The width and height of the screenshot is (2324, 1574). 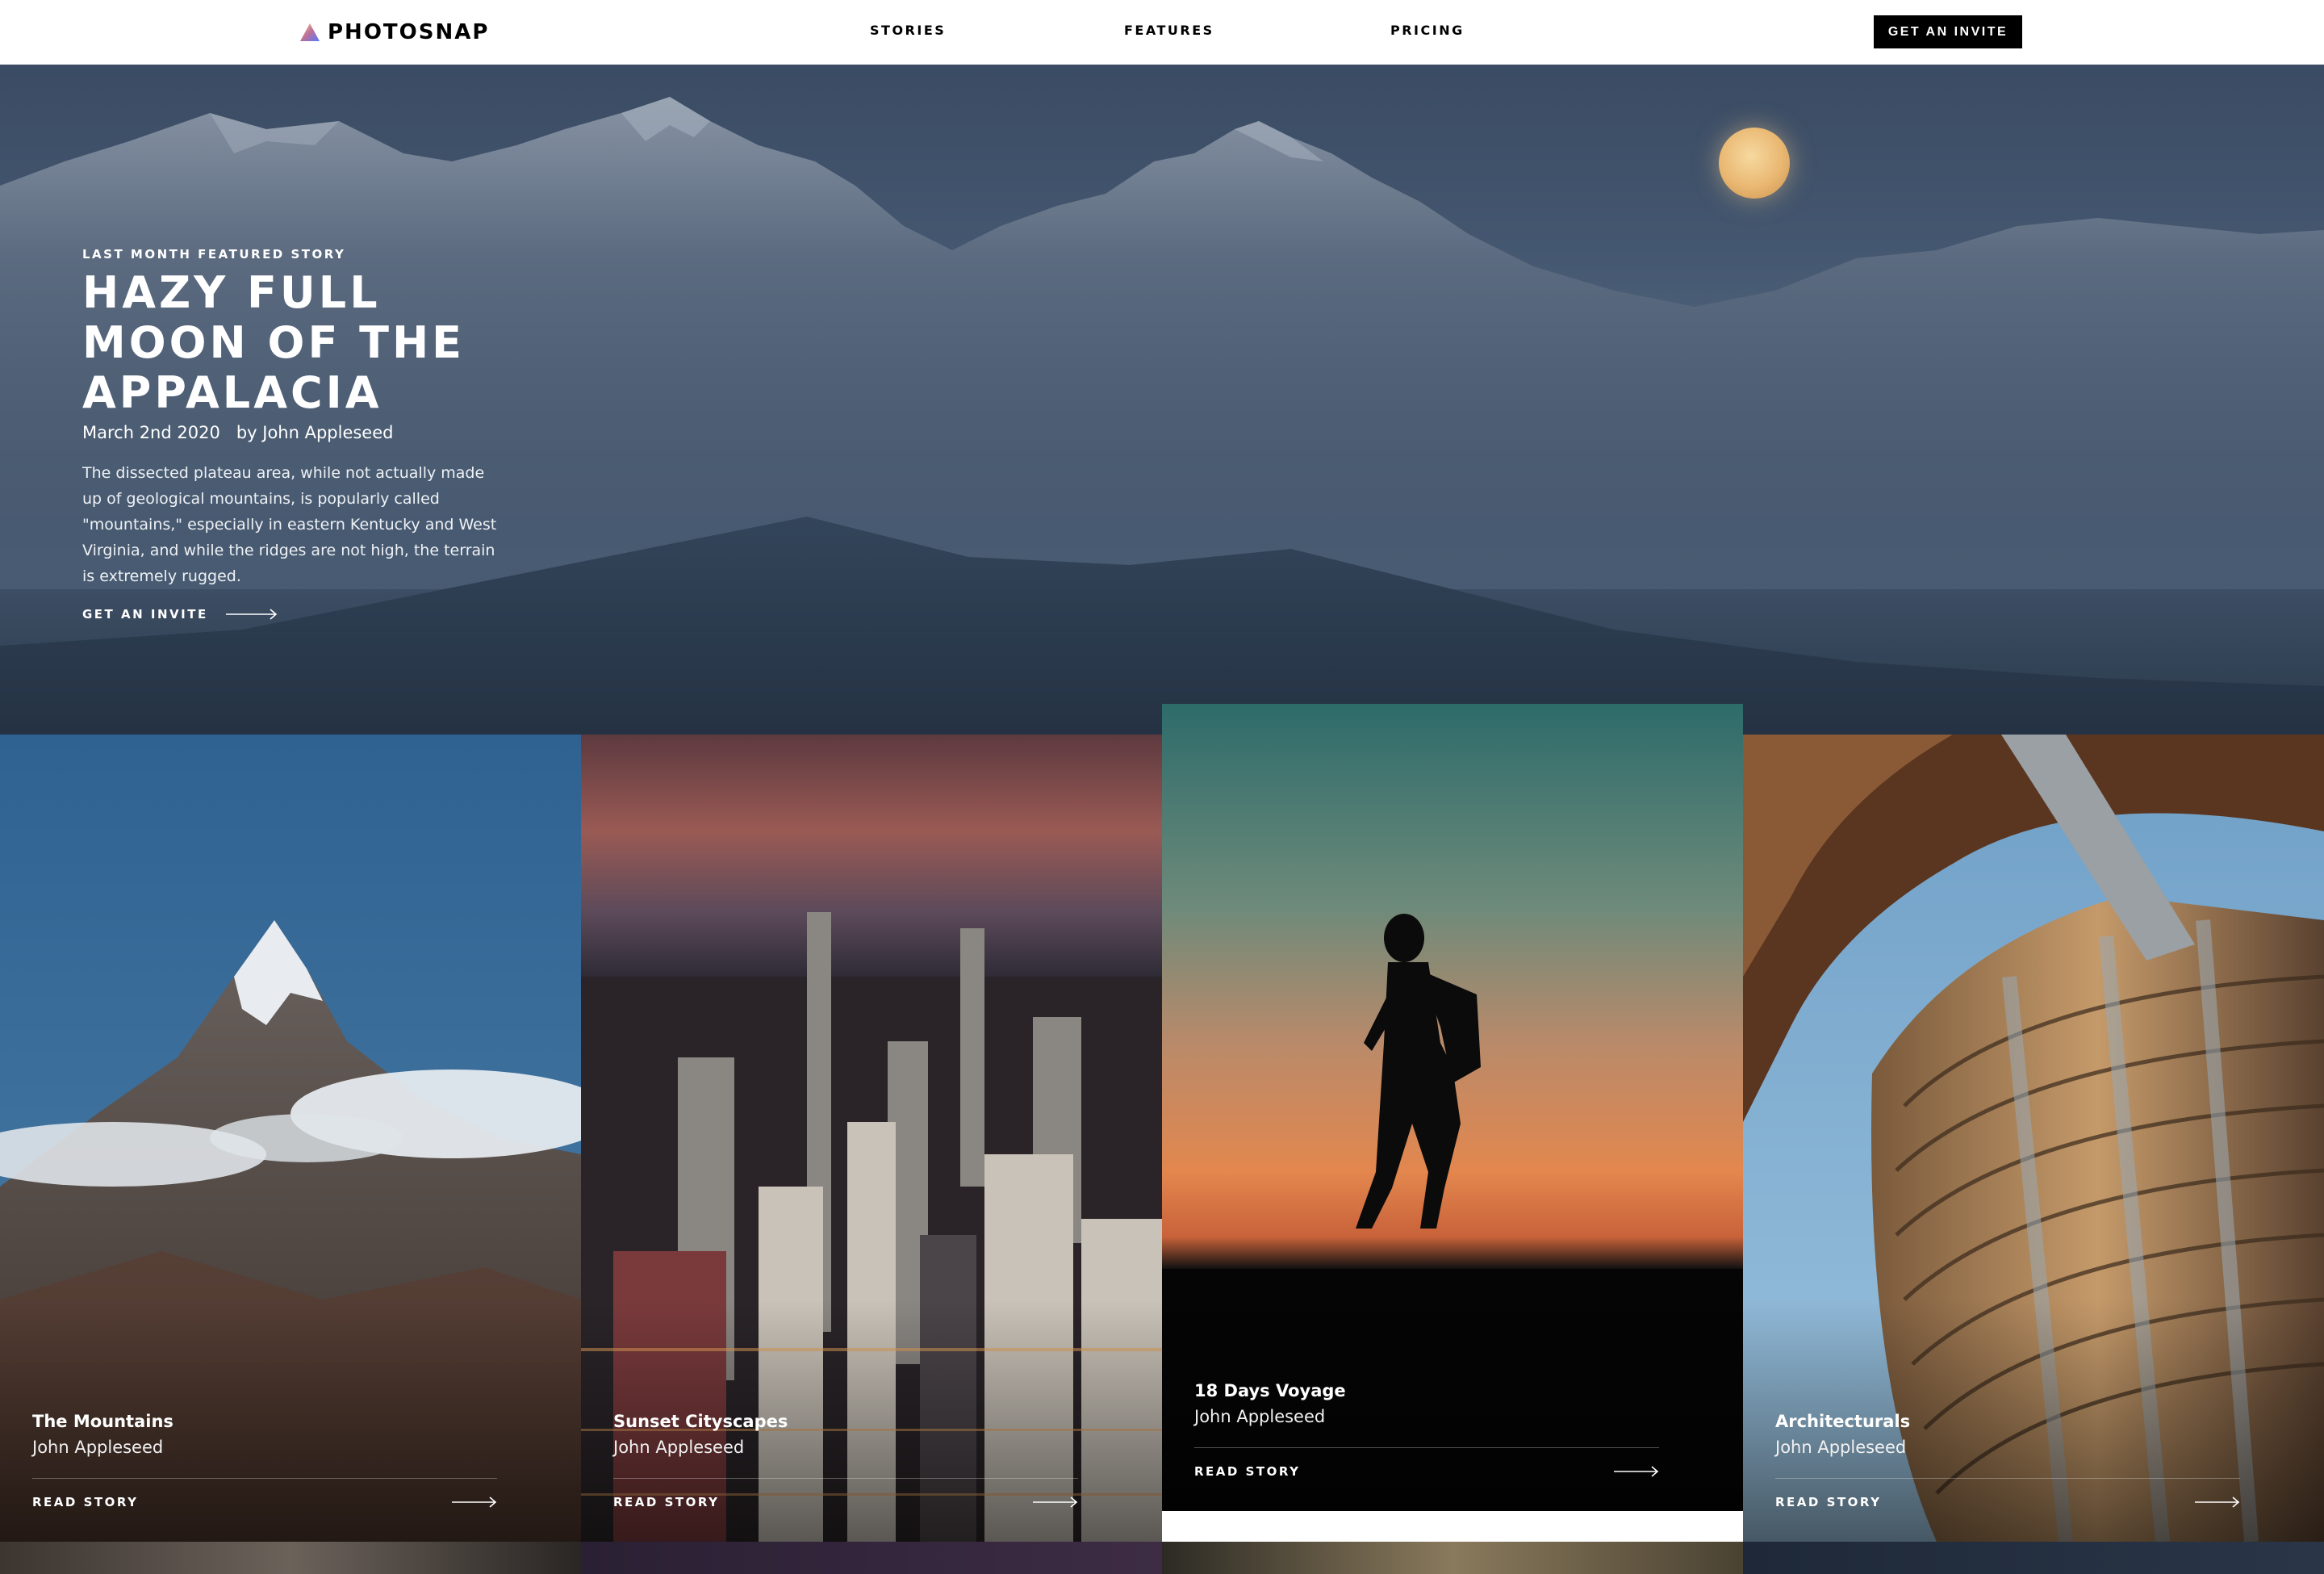 What do you see at coordinates (145, 614) in the screenshot?
I see `hero-invite-label: GET AN INVITE` at bounding box center [145, 614].